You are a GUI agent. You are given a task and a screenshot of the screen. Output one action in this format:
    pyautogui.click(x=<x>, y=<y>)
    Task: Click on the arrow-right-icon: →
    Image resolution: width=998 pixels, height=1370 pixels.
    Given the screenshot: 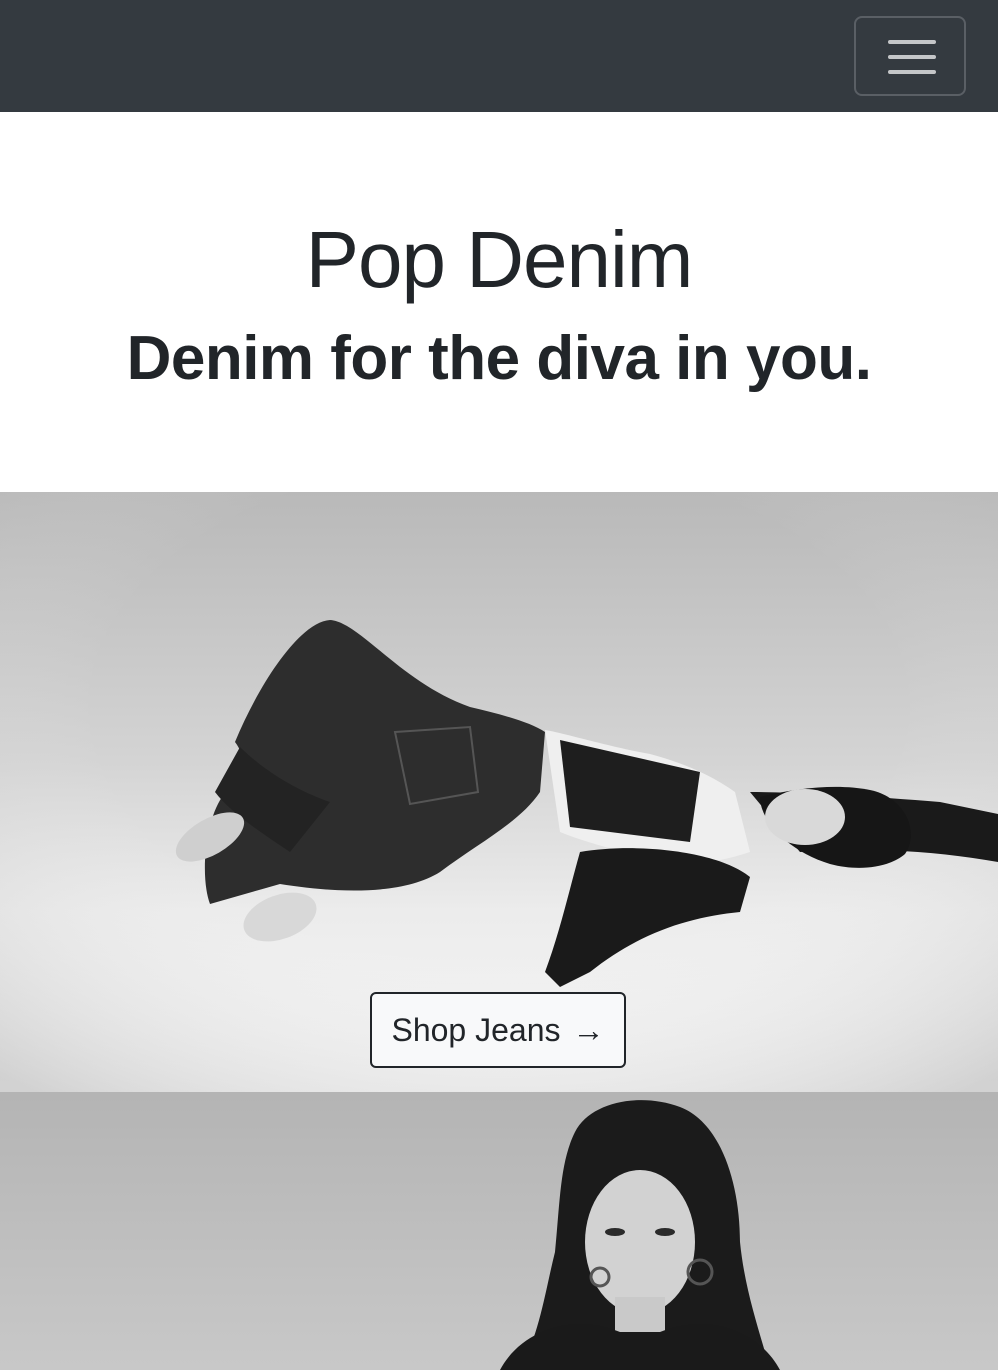 What is the action you would take?
    pyautogui.click(x=588, y=1029)
    